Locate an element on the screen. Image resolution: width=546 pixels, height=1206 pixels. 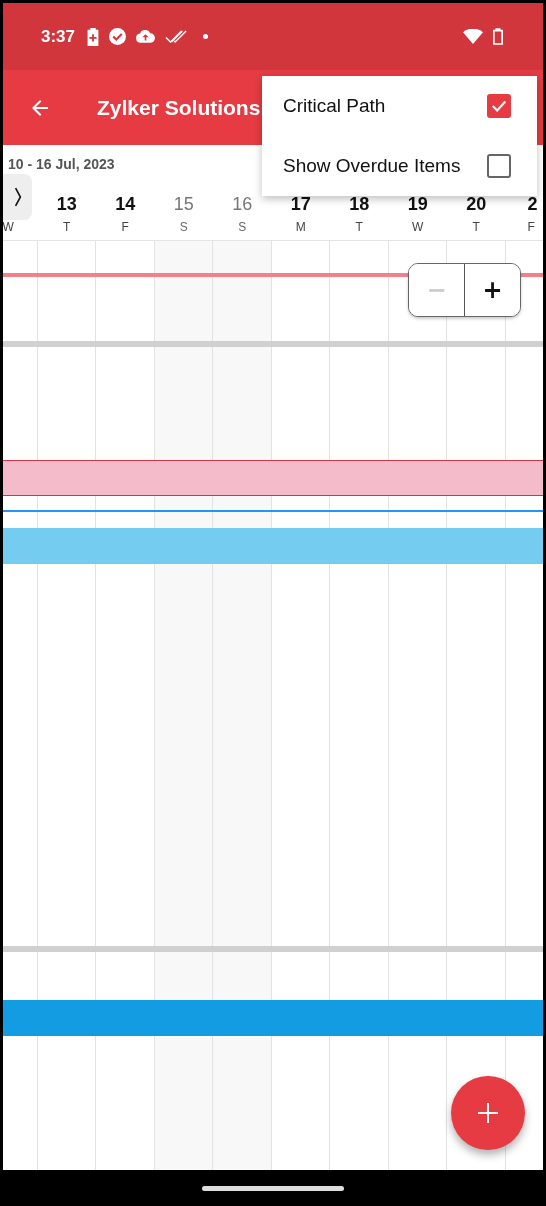
day-number: 15 is located at coordinates (183, 205).